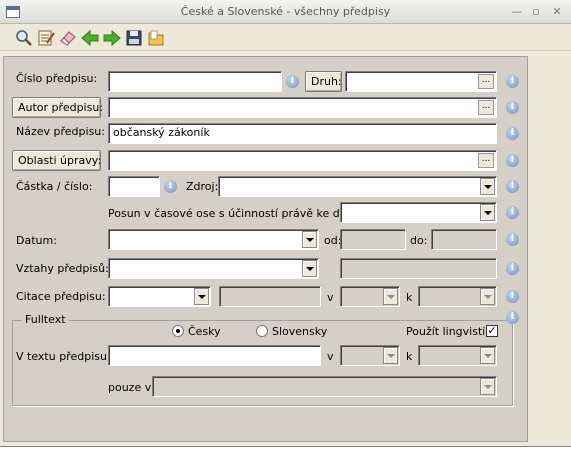  I want to click on citace-v-label: v, so click(330, 297).